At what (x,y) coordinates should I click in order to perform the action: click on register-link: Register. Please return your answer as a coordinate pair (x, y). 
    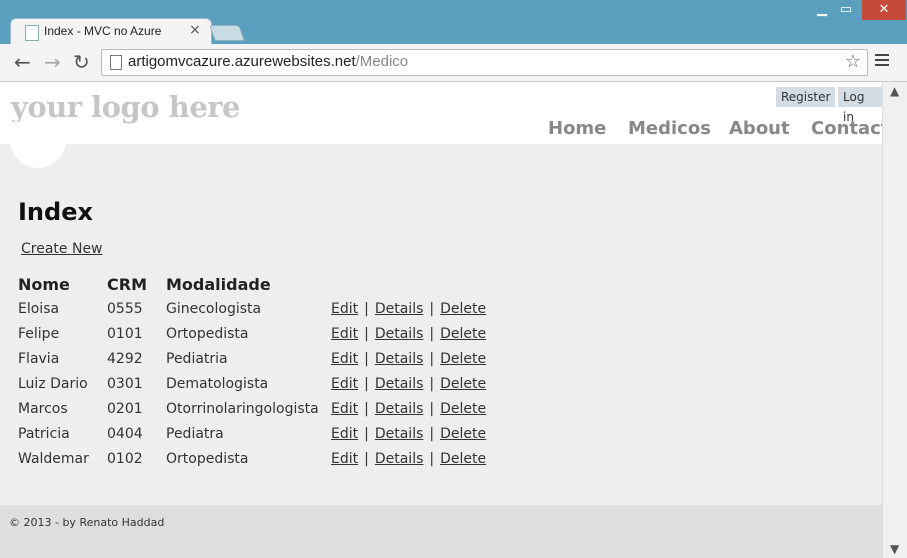
    Looking at the image, I should click on (806, 97).